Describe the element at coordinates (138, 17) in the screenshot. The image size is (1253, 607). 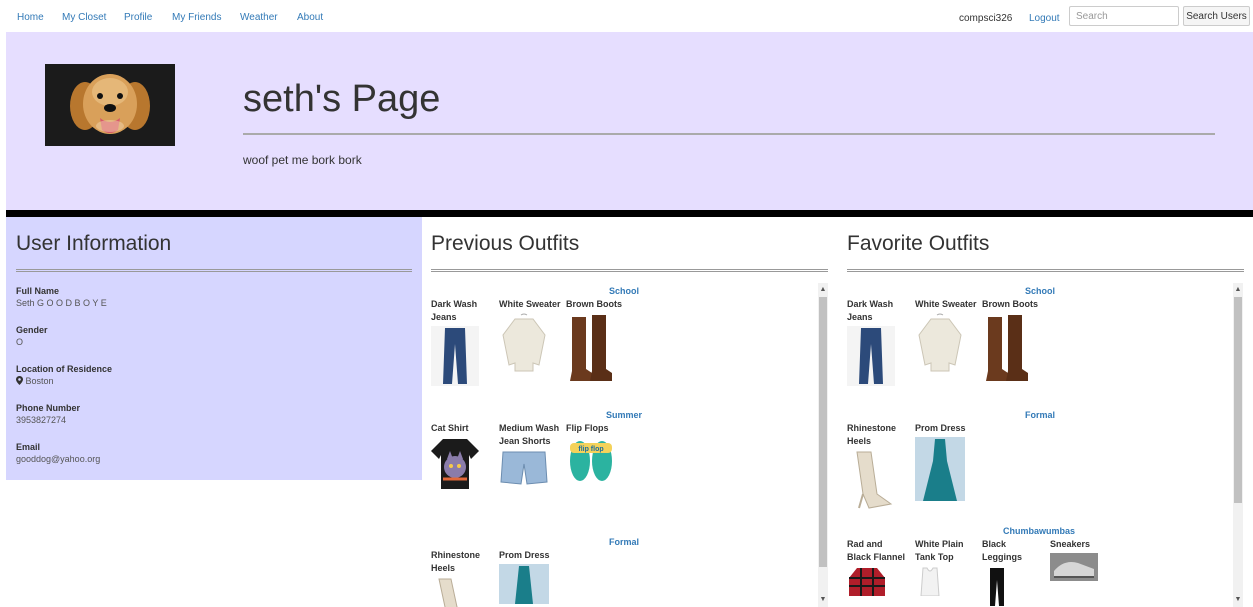
I see `nav-profile: Profile` at that location.